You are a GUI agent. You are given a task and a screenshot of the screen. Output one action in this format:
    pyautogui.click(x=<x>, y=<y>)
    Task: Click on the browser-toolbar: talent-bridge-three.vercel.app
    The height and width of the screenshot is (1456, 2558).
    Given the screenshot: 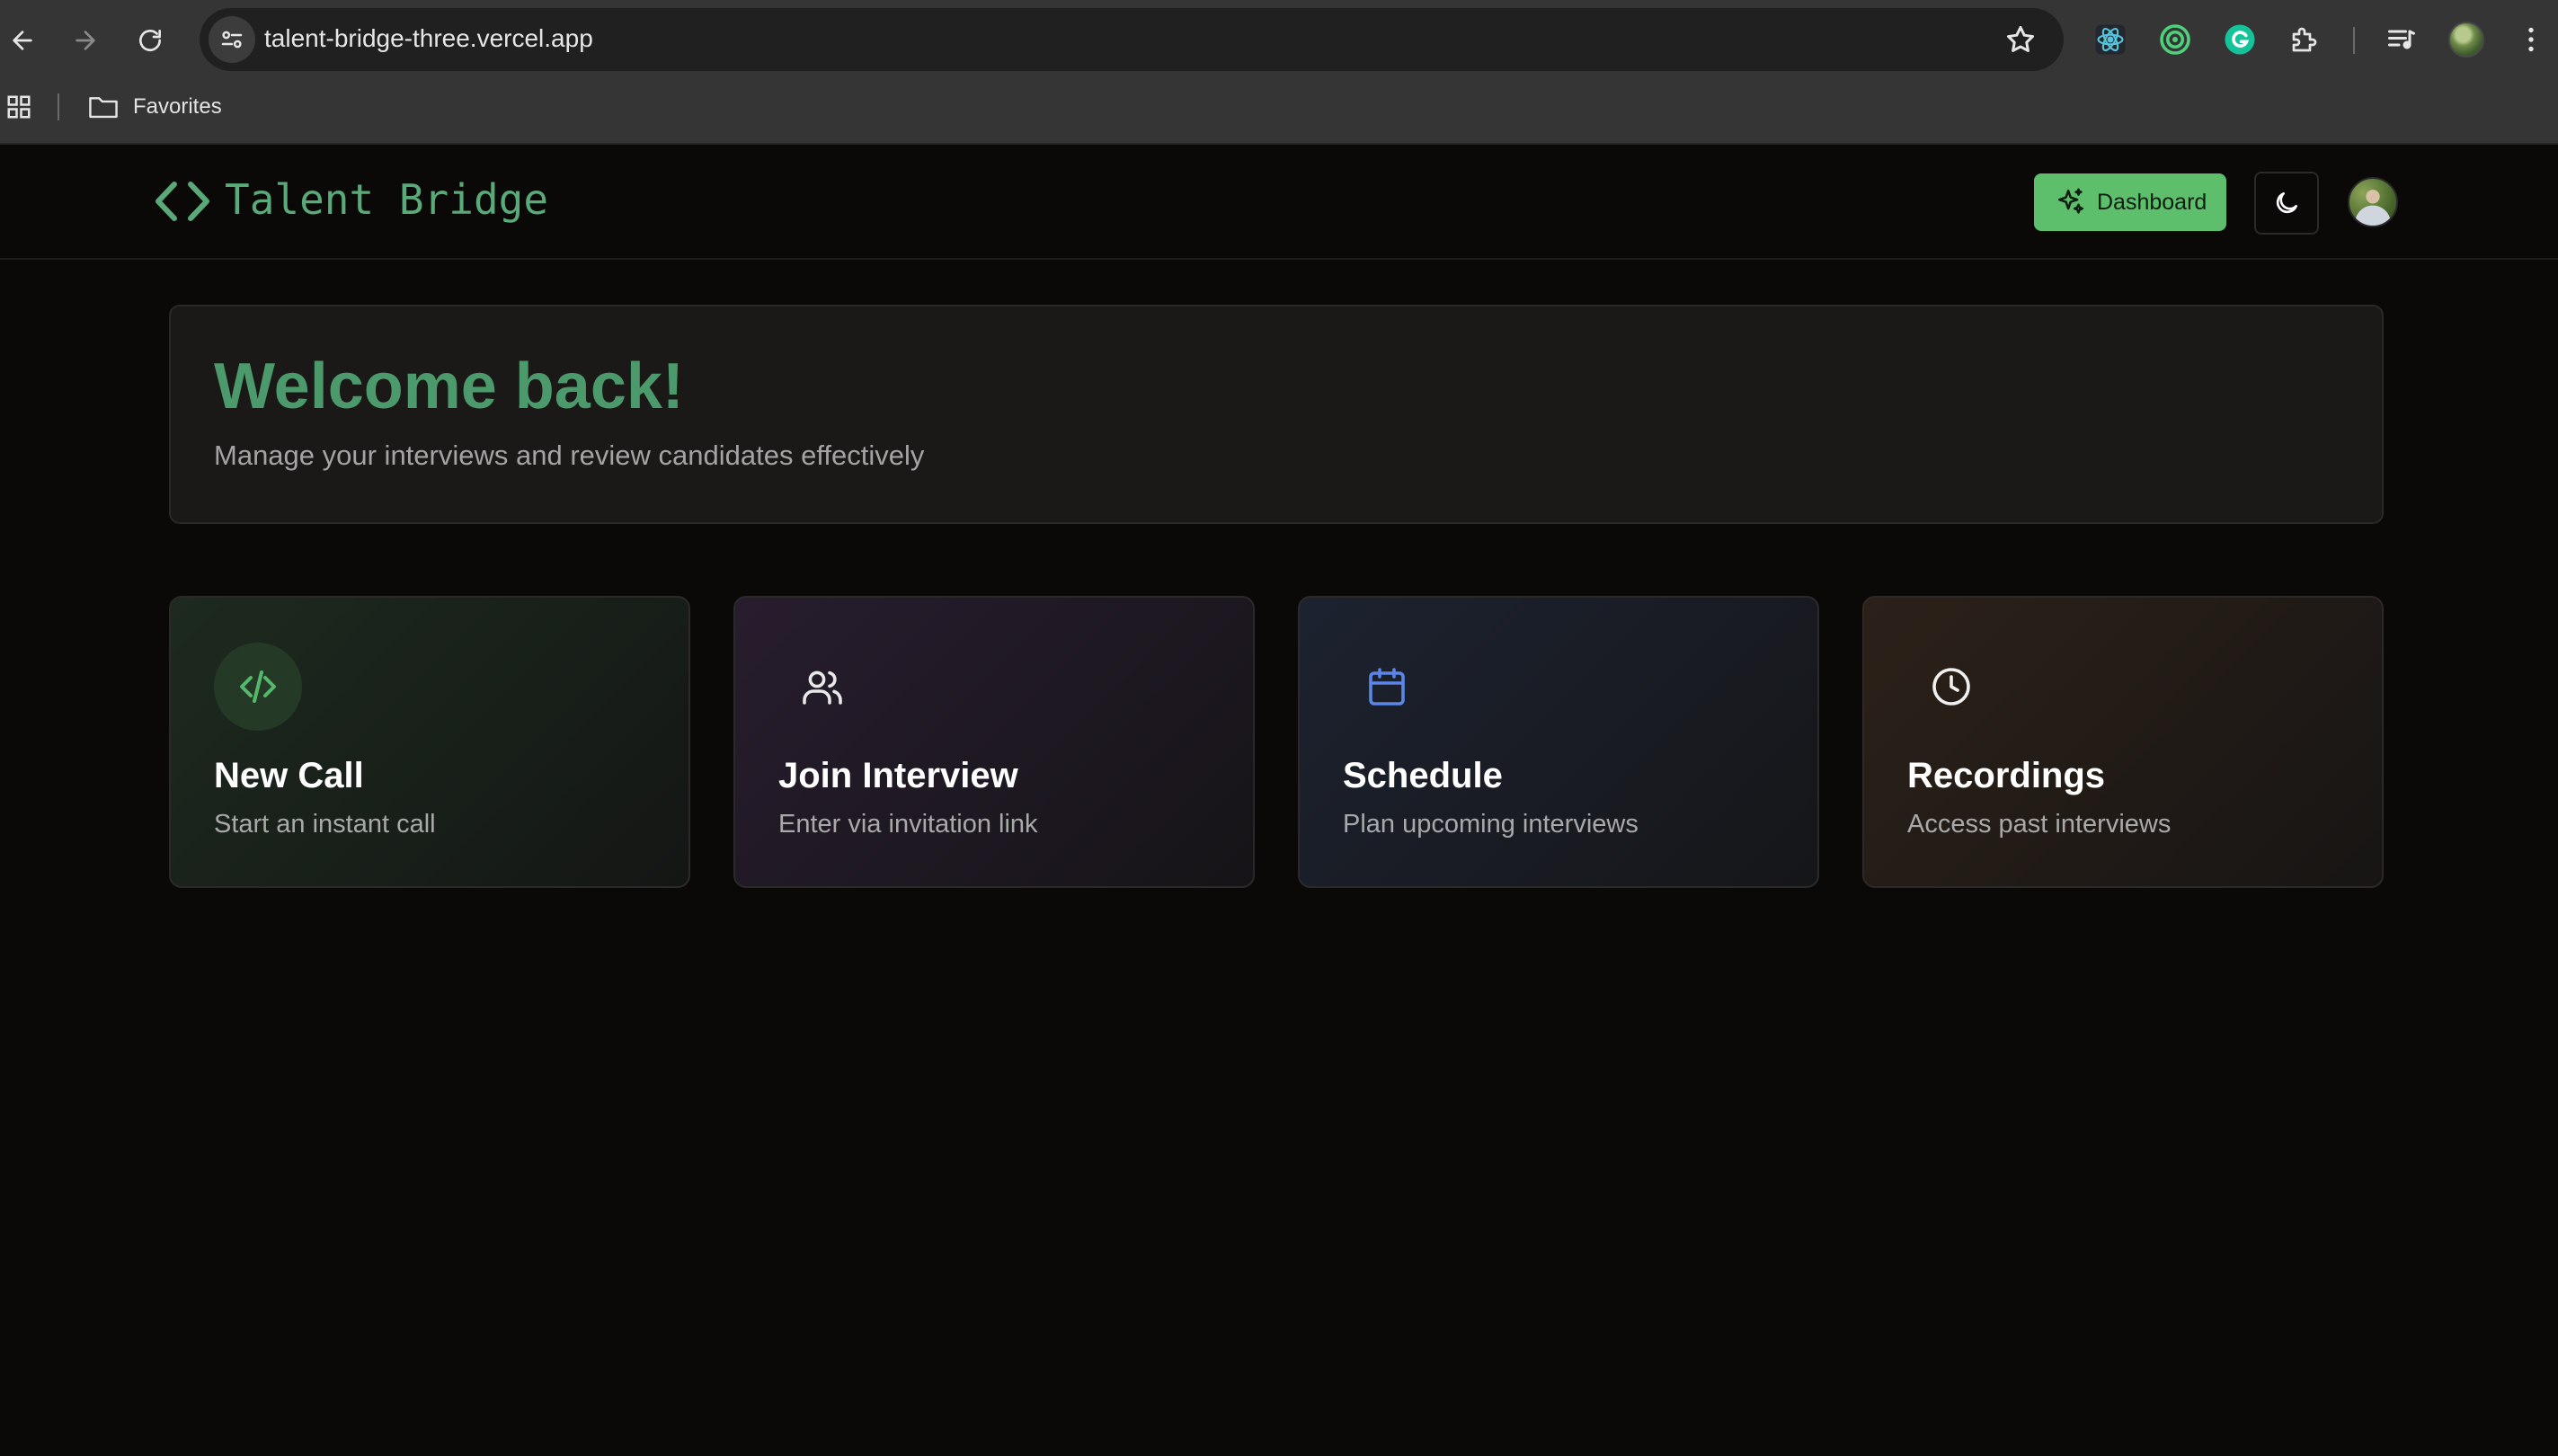 What is the action you would take?
    pyautogui.click(x=1279, y=41)
    